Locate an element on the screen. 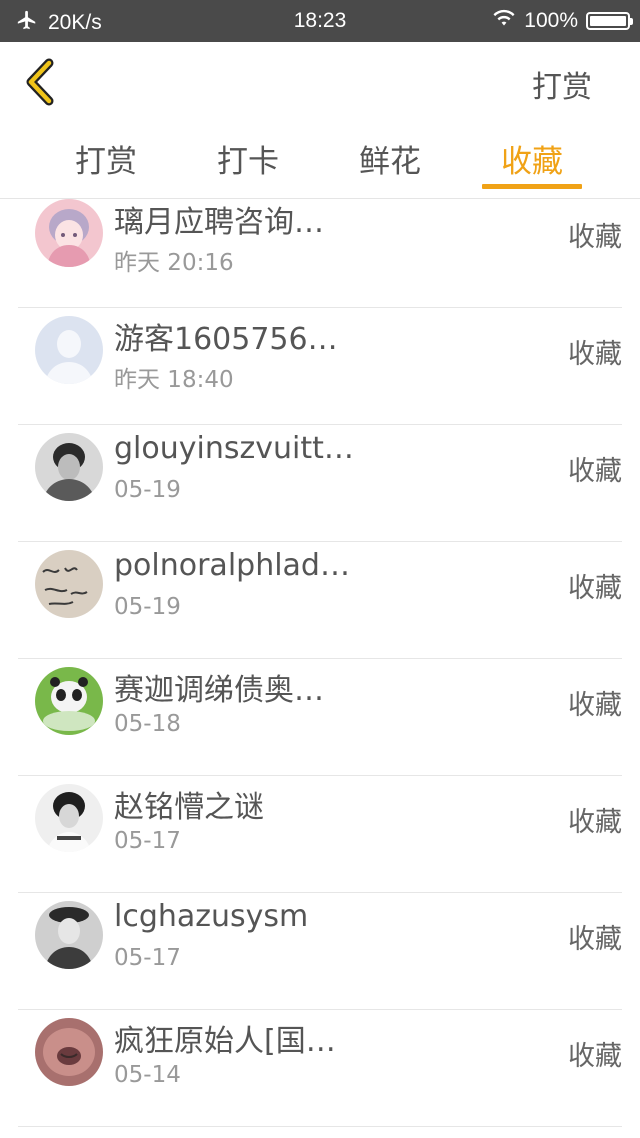 The height and width of the screenshot is (1138, 640). timestamp: 昨天 18:40 is located at coordinates (174, 380).